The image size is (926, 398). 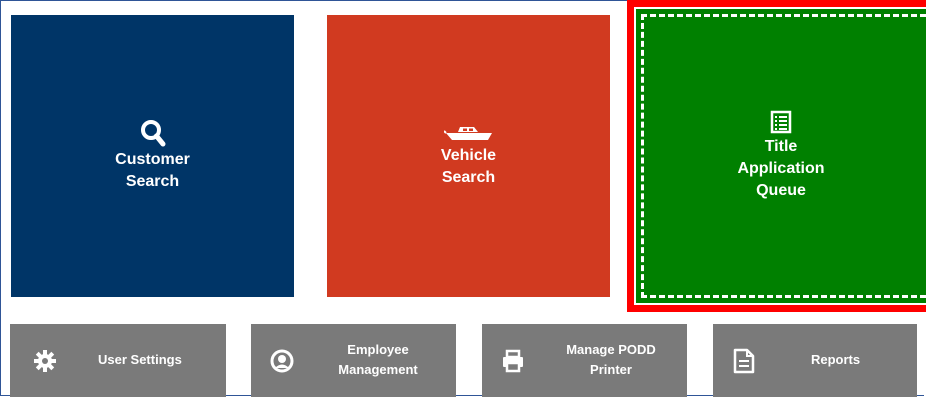 What do you see at coordinates (378, 349) in the screenshot?
I see `employee-label-line1: Employee` at bounding box center [378, 349].